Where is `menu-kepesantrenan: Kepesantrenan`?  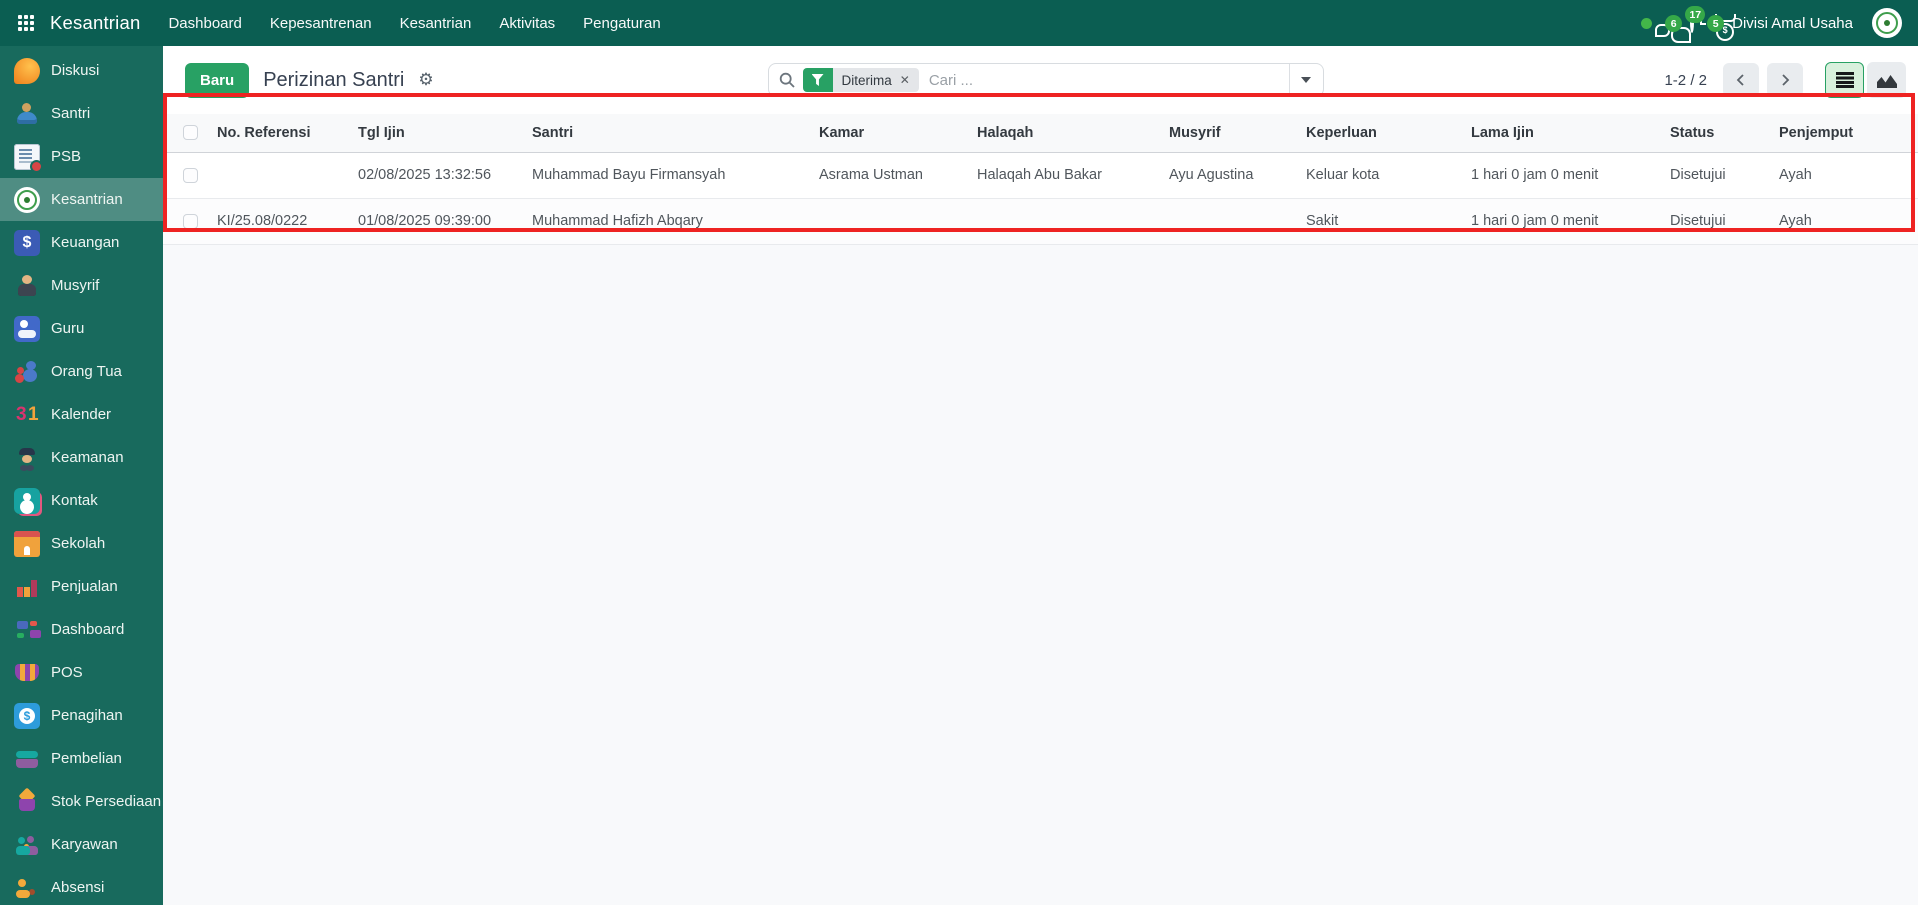
menu-kepesantrenan: Kepesantrenan is located at coordinates (321, 23).